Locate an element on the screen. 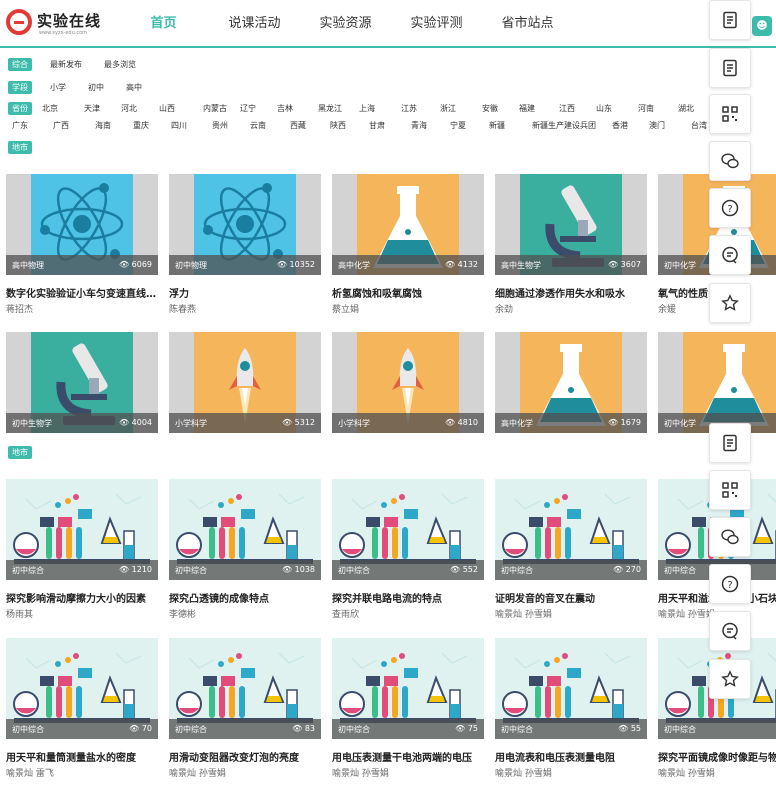 This screenshot has height=800, width=776. filter-option: 初中 is located at coordinates (96, 87).